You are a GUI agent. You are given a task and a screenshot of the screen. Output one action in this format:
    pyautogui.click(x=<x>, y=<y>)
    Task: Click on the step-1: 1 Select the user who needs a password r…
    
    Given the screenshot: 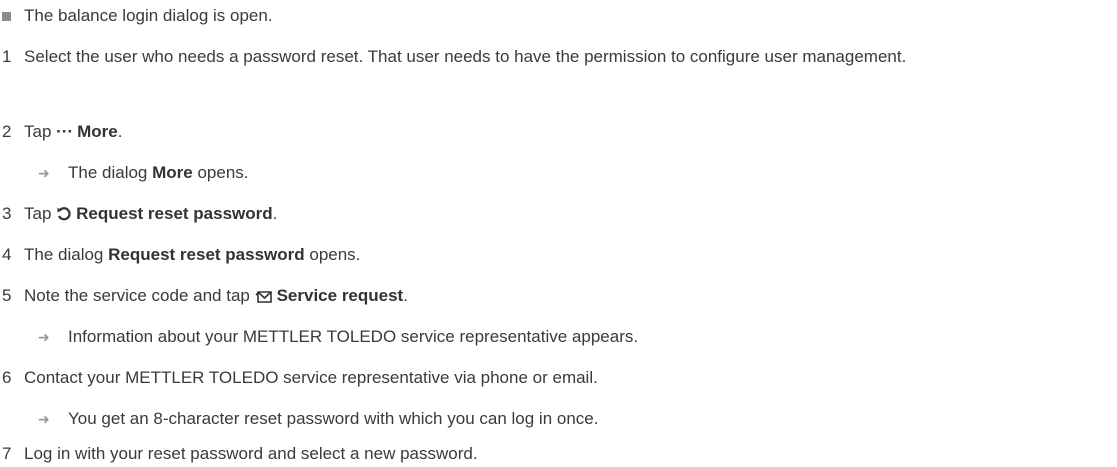 What is the action you would take?
    pyautogui.click(x=555, y=71)
    